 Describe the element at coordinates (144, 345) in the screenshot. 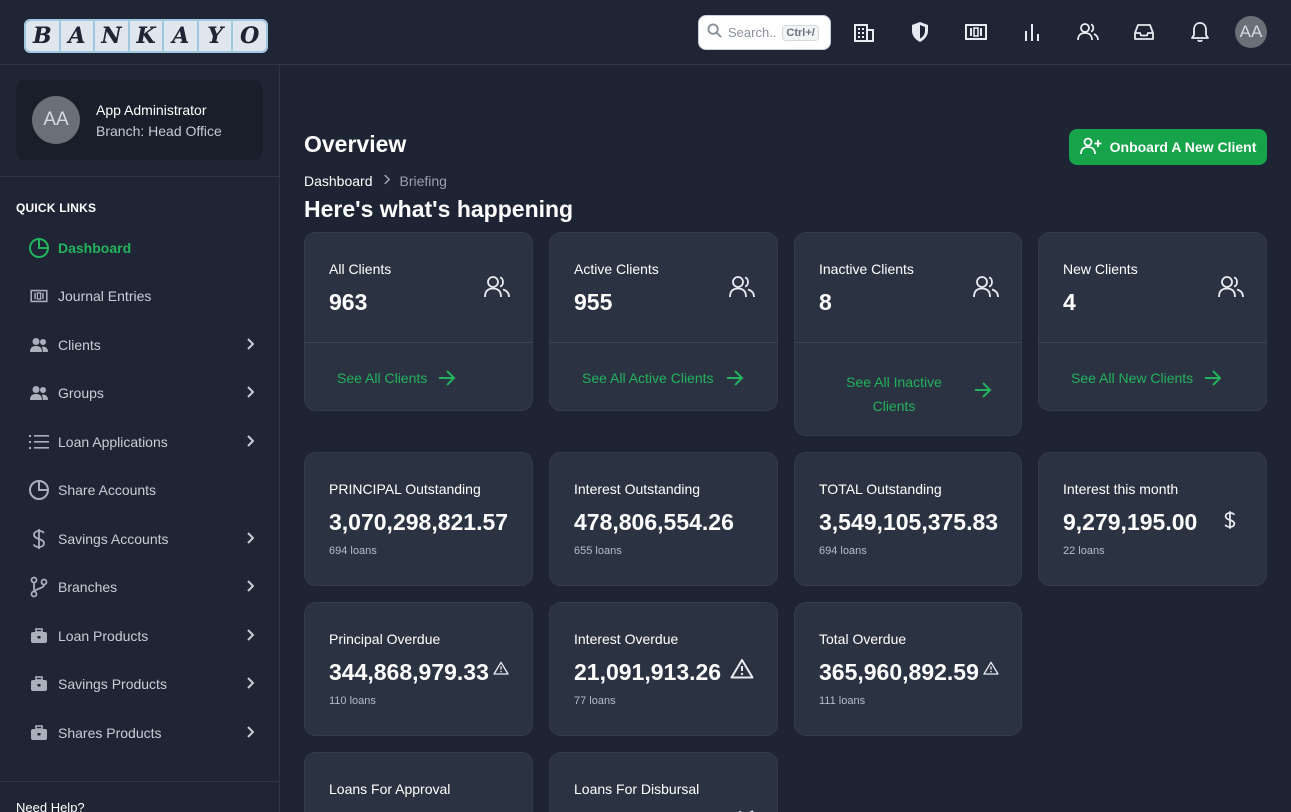

I see `sidebar-item-clients: Clients` at that location.